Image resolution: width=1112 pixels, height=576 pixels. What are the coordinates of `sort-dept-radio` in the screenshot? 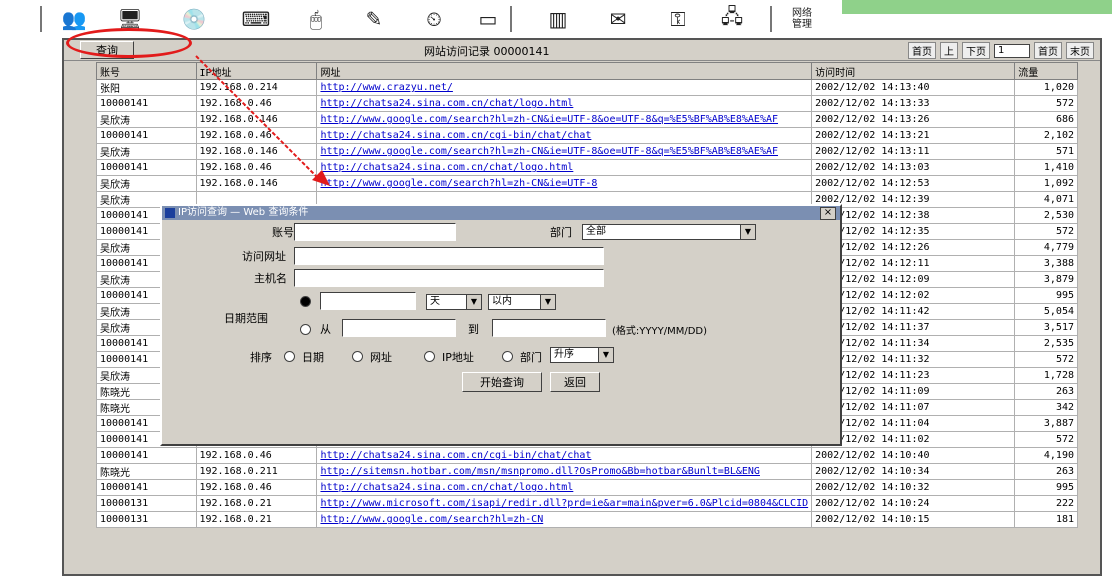 It's located at (507, 356).